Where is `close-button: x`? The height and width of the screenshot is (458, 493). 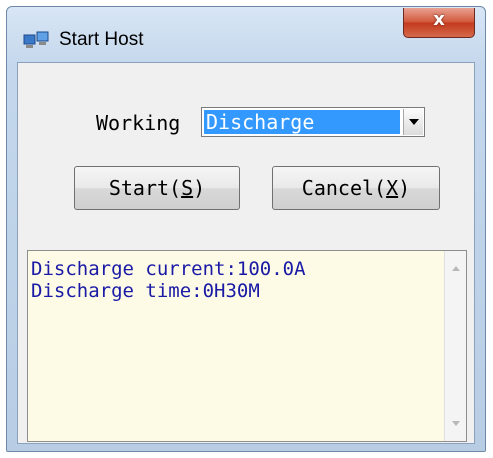 close-button: x is located at coordinates (439, 23).